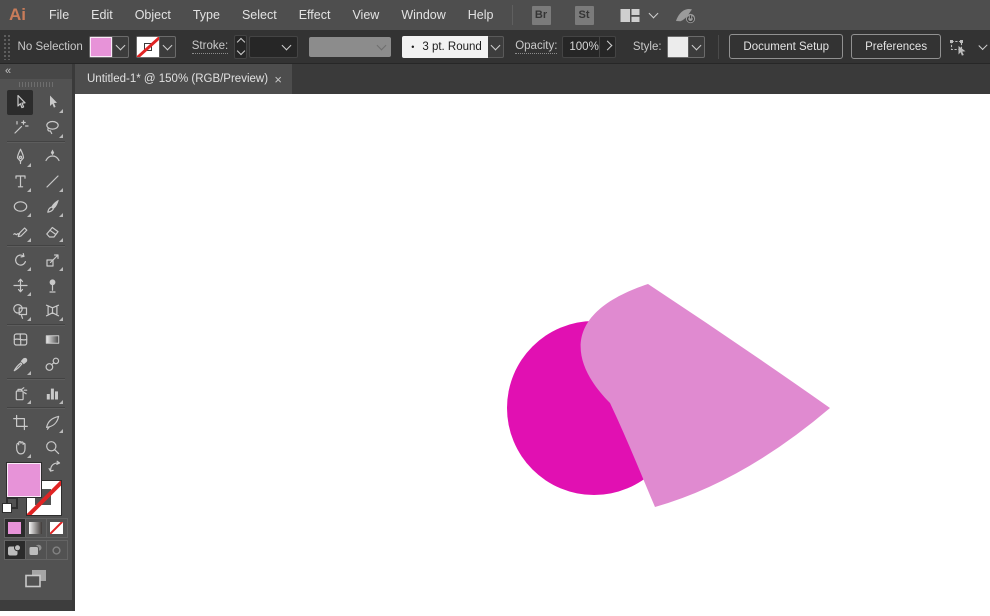 The width and height of the screenshot is (990, 616). Describe the element at coordinates (677, 46) in the screenshot. I see `style-swatch` at that location.